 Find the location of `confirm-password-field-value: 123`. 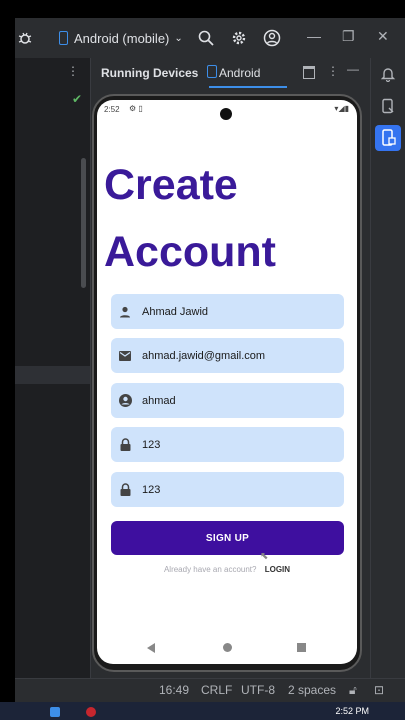

confirm-password-field-value: 123 is located at coordinates (151, 489).